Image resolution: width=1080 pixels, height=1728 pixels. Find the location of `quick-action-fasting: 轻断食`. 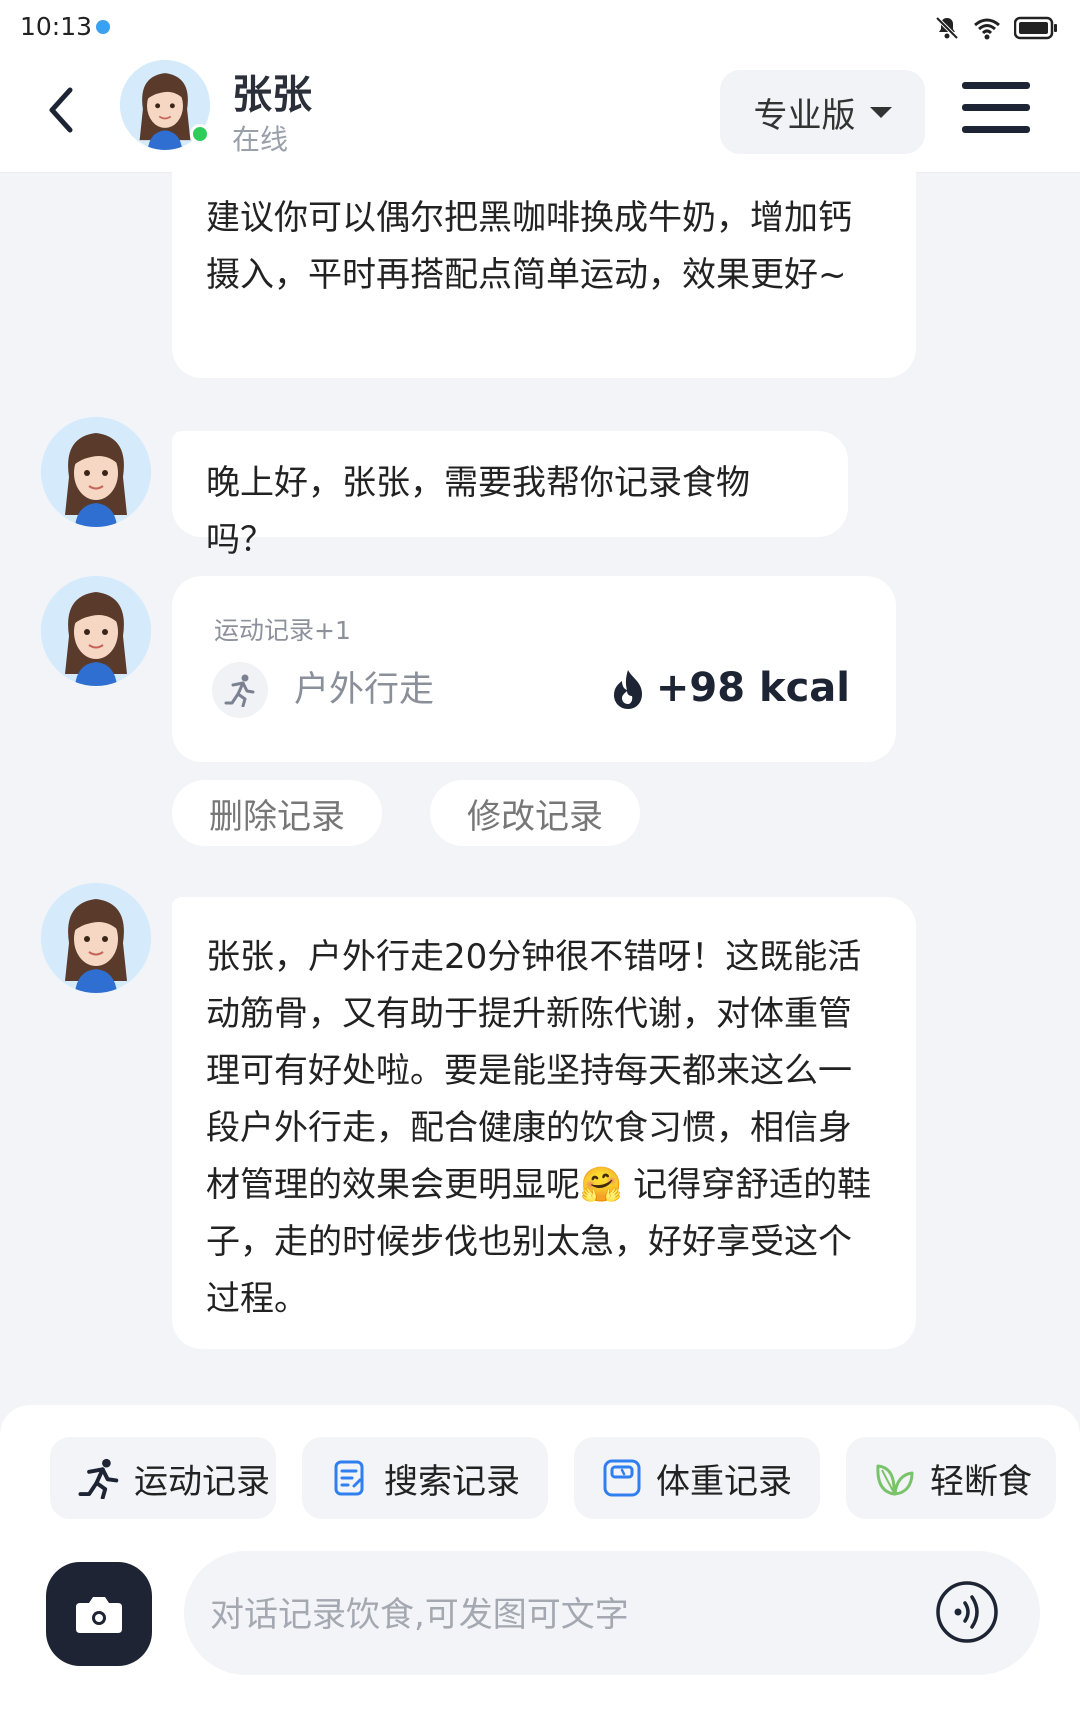

quick-action-fasting: 轻断食 is located at coordinates (951, 1478).